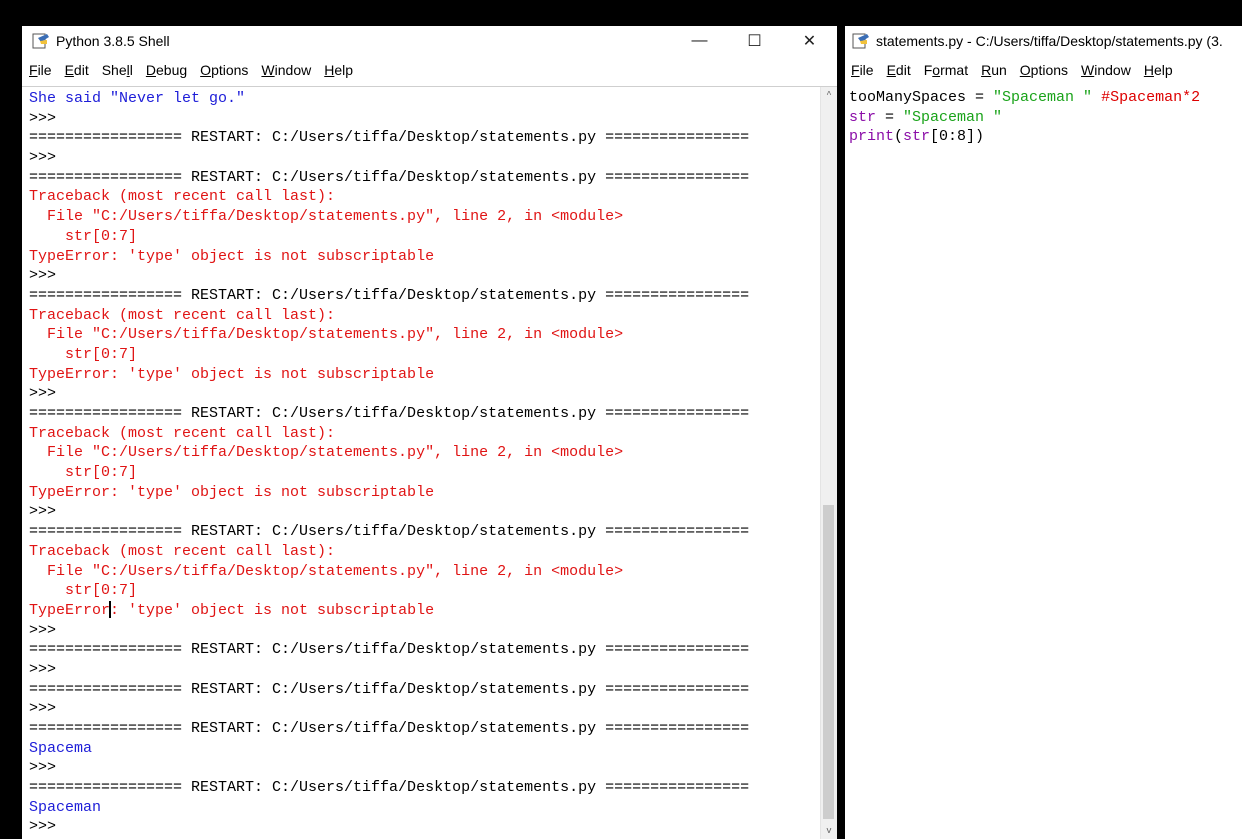  I want to click on editor-menu-edit: Edit, so click(899, 70).